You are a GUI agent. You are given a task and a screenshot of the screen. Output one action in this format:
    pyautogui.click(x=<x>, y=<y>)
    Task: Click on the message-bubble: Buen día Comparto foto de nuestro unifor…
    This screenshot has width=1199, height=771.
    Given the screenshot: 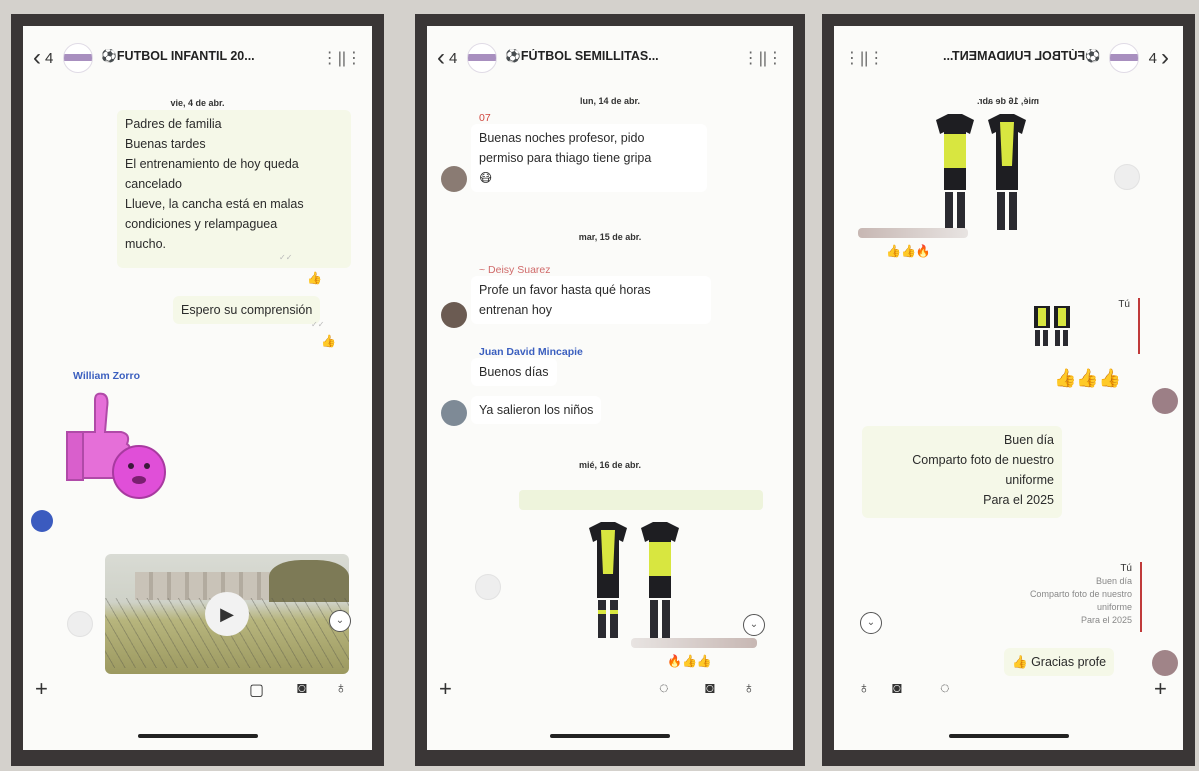 What is the action you would take?
    pyautogui.click(x=962, y=472)
    